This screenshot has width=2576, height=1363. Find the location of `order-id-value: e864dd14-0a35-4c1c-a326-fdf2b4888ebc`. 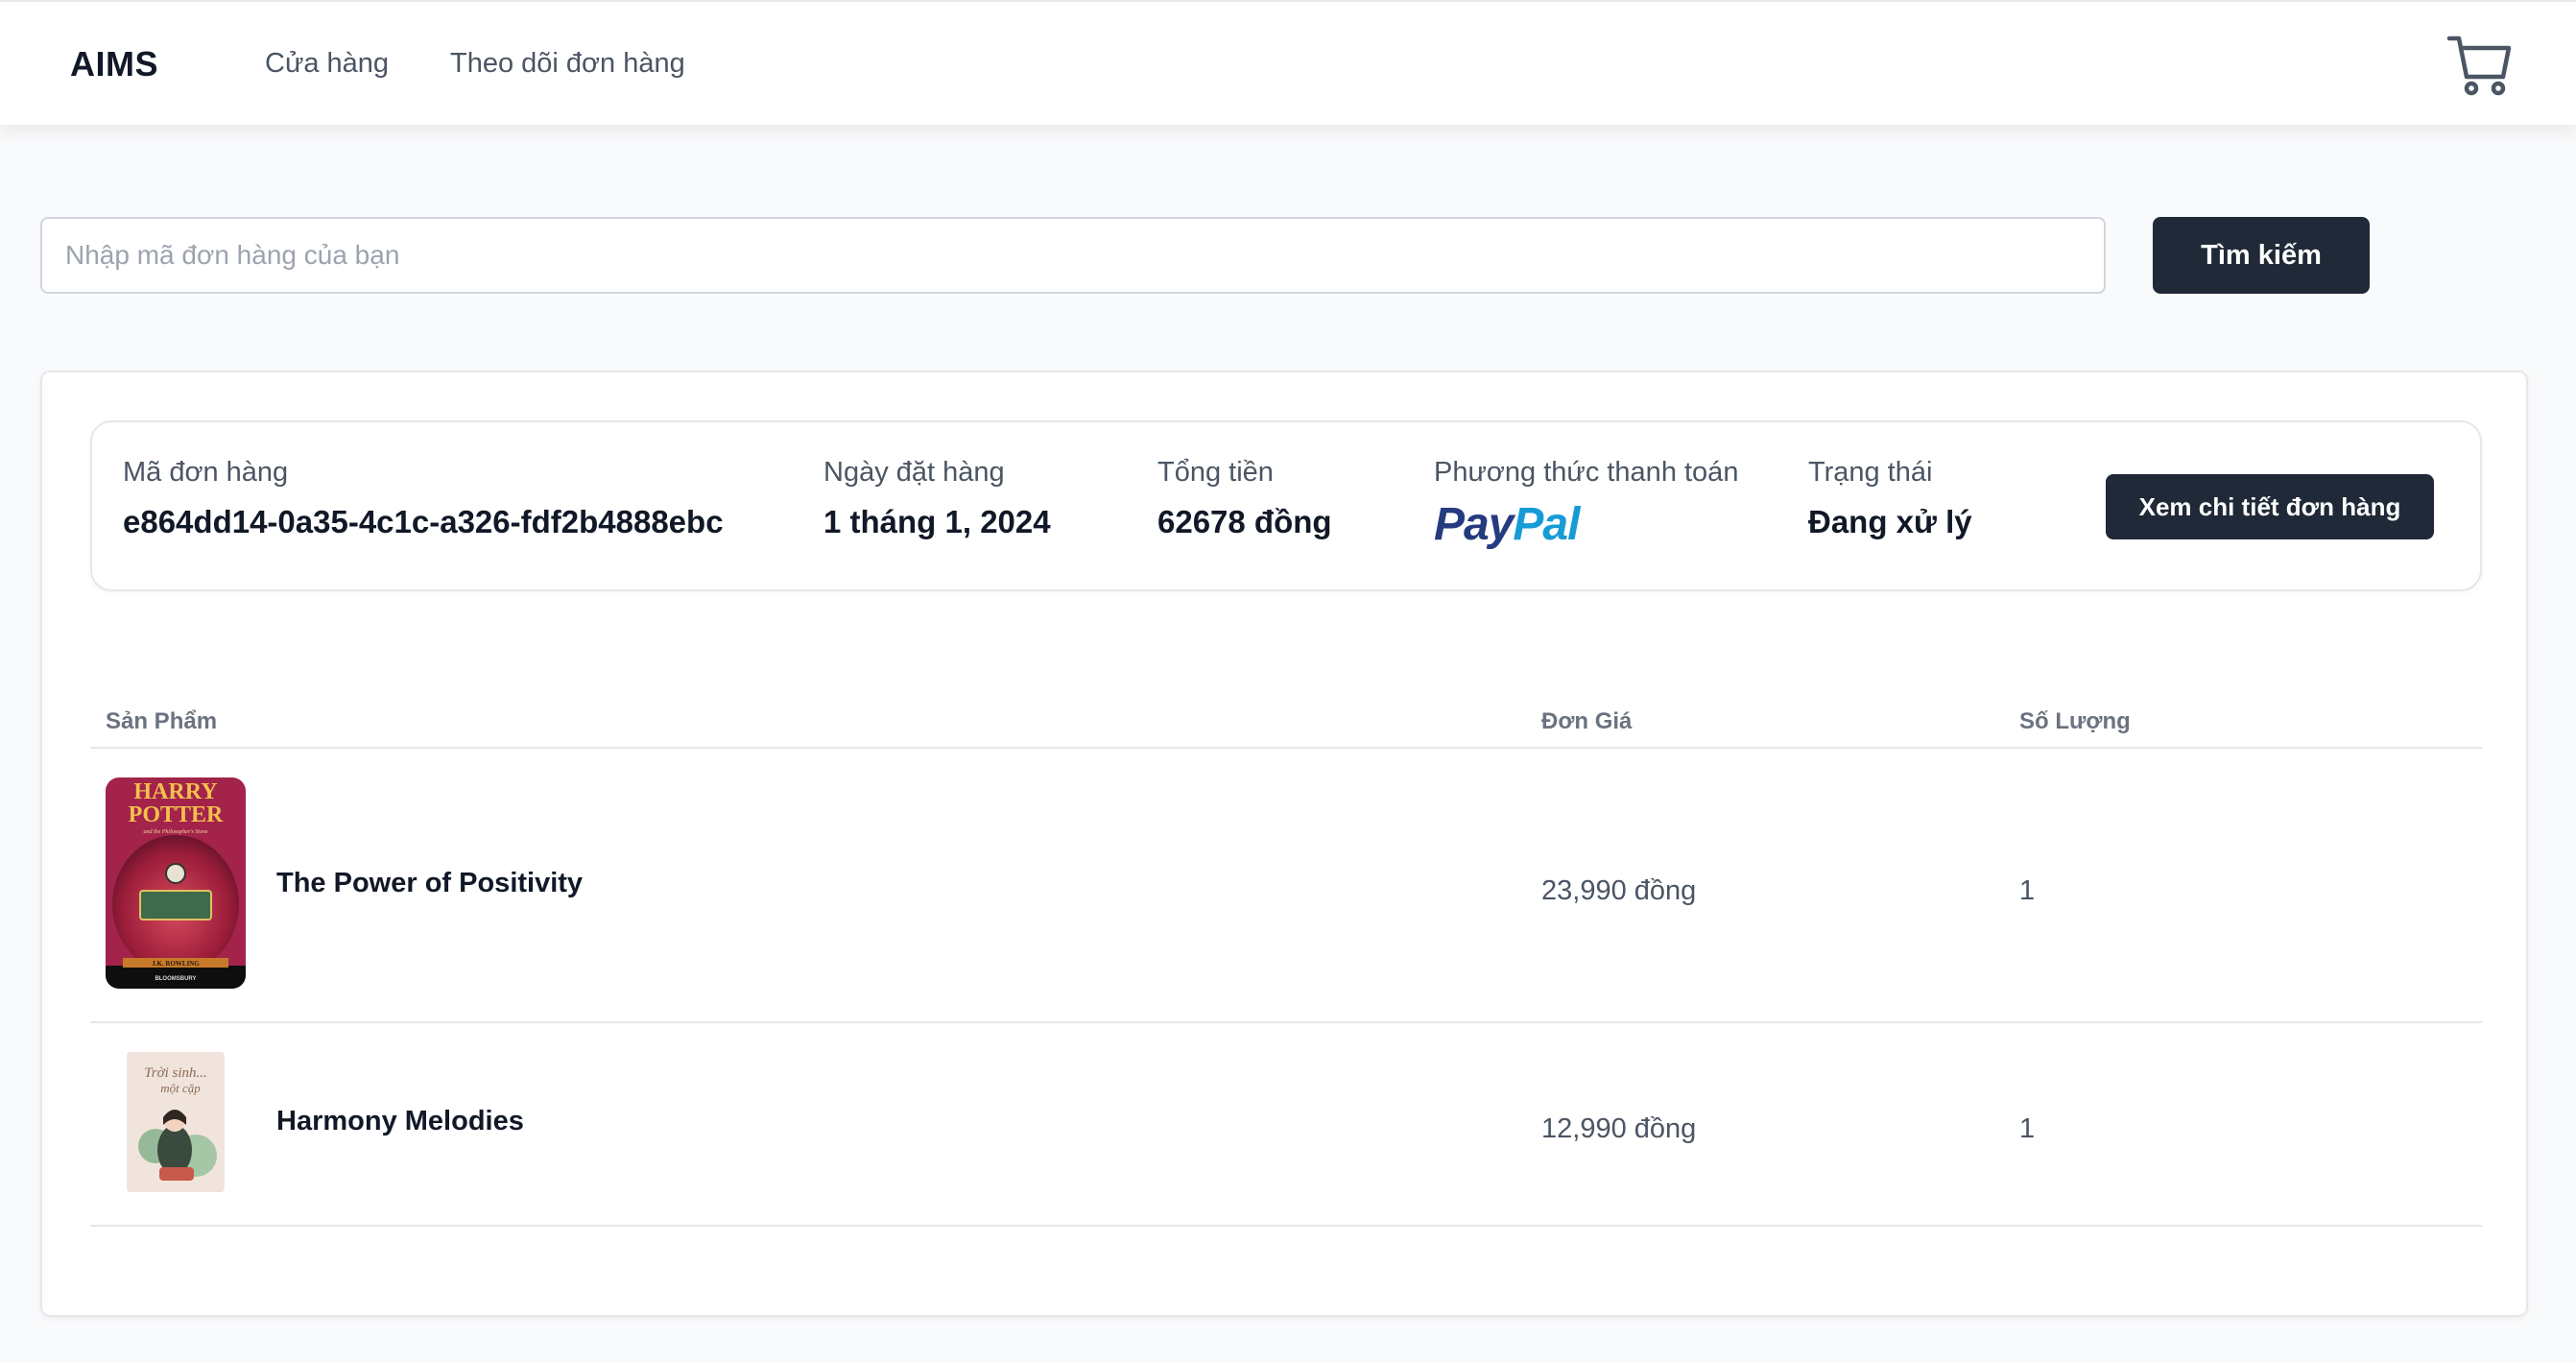

order-id-value: e864dd14-0a35-4c1c-a326-fdf2b4888ebc is located at coordinates (423, 521).